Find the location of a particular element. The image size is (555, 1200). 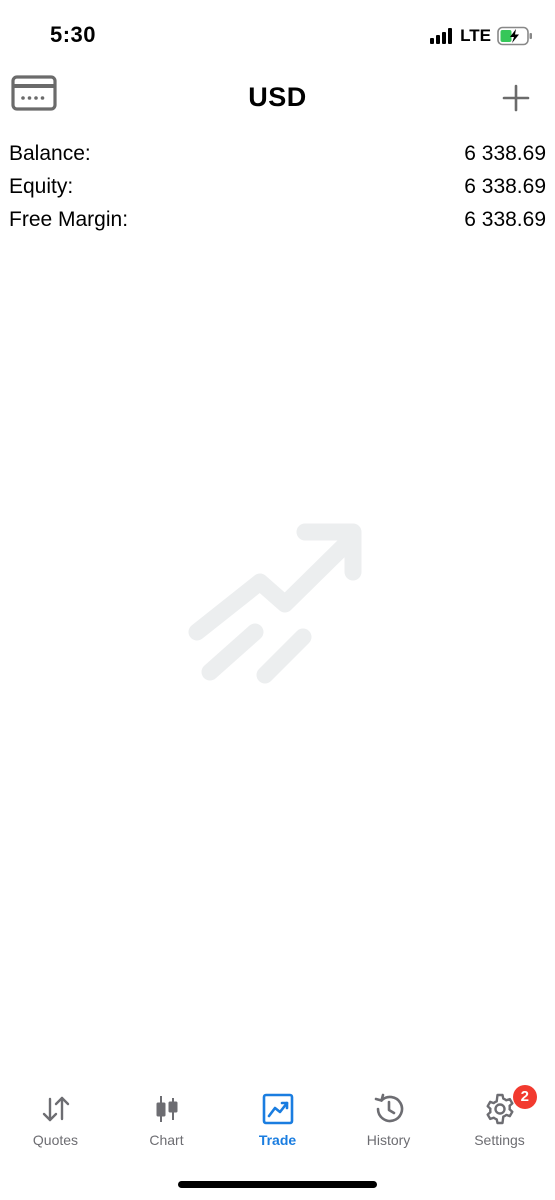

signal-strength-icon is located at coordinates (441, 36).